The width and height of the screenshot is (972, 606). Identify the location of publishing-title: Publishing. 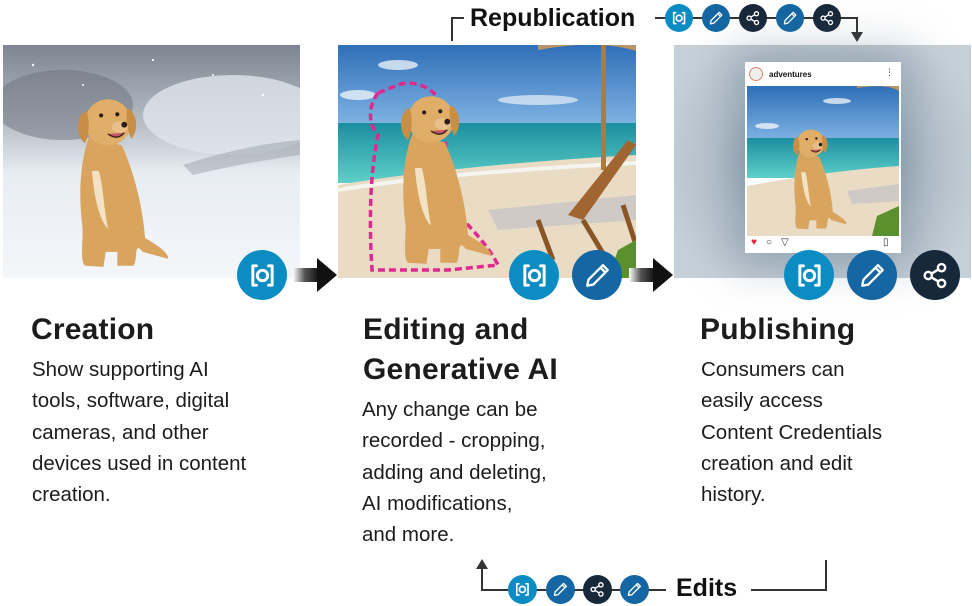
(778, 329).